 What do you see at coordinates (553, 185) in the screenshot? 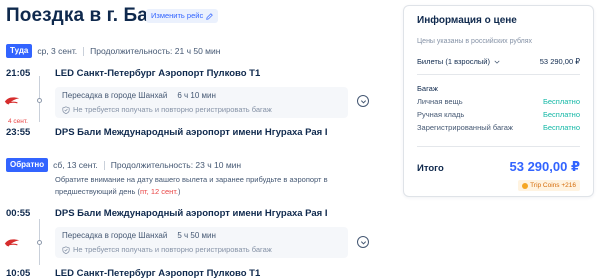
I see `trip-coins-label: Trip Coins +216` at bounding box center [553, 185].